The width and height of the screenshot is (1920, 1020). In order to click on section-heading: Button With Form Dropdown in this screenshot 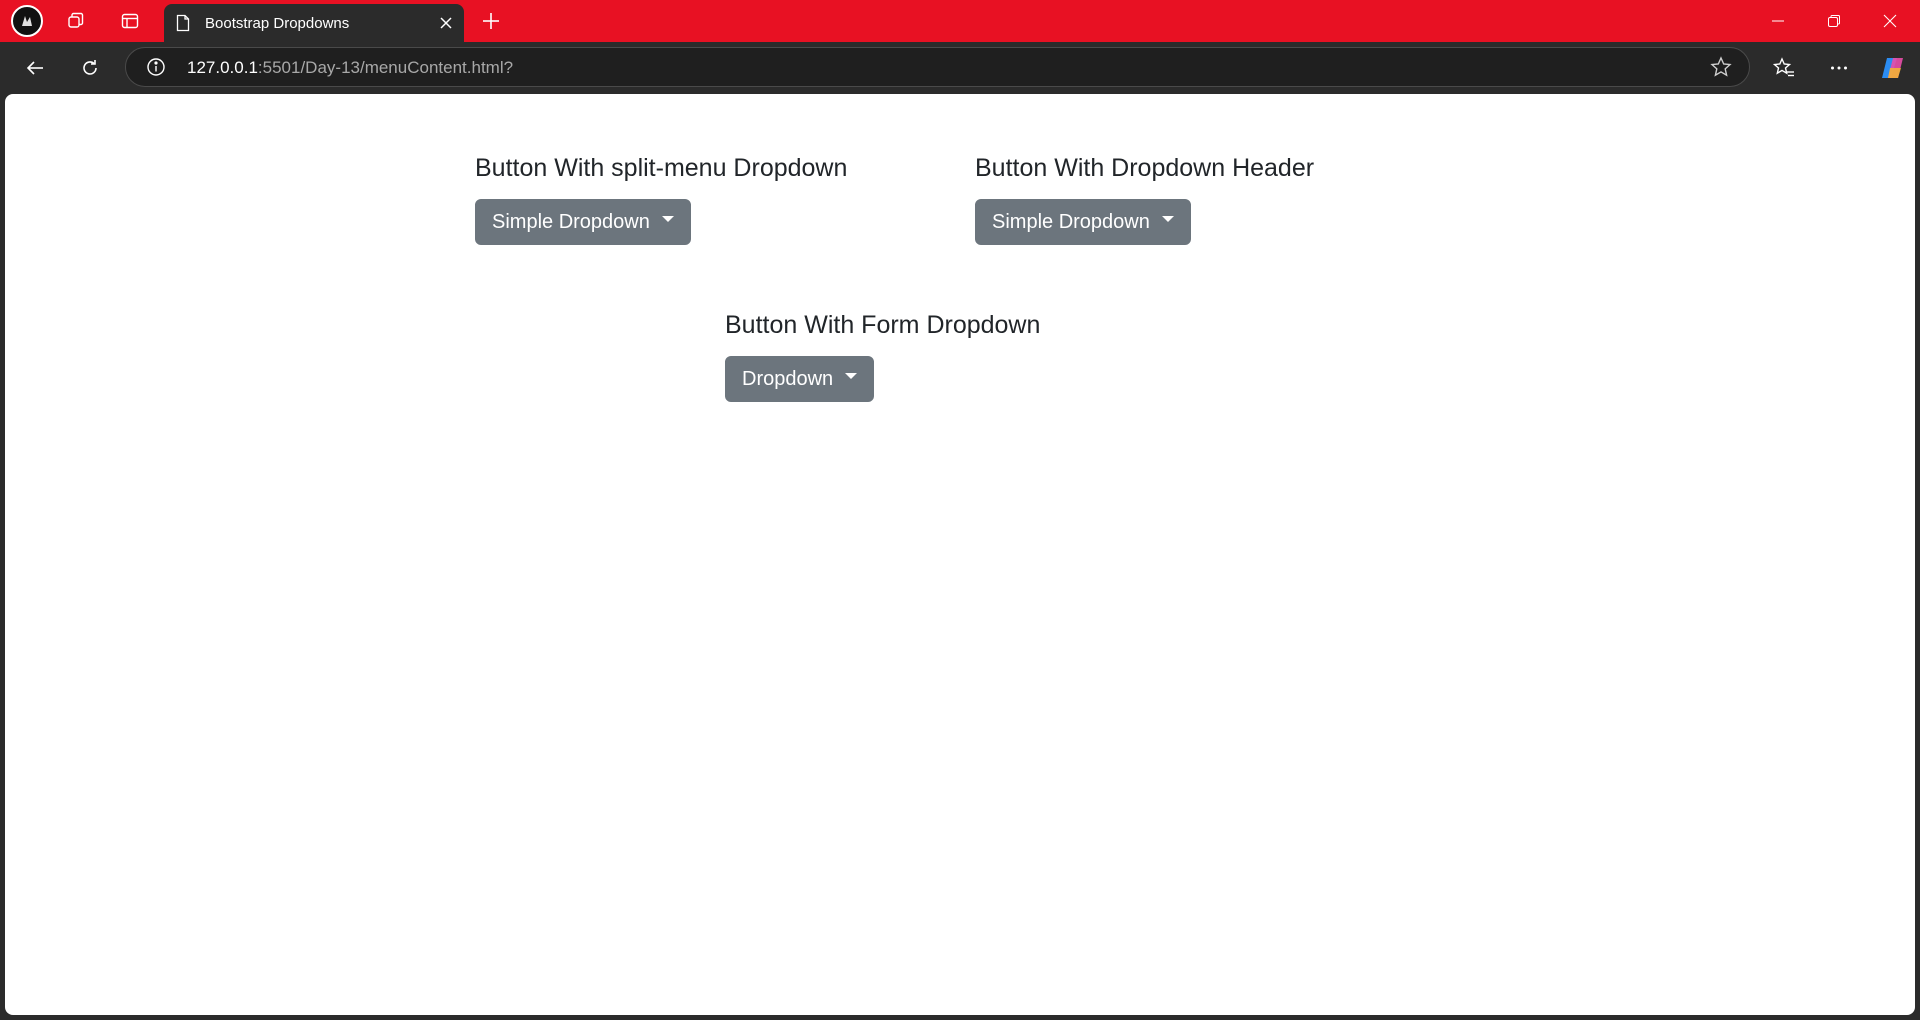, I will do `click(883, 325)`.